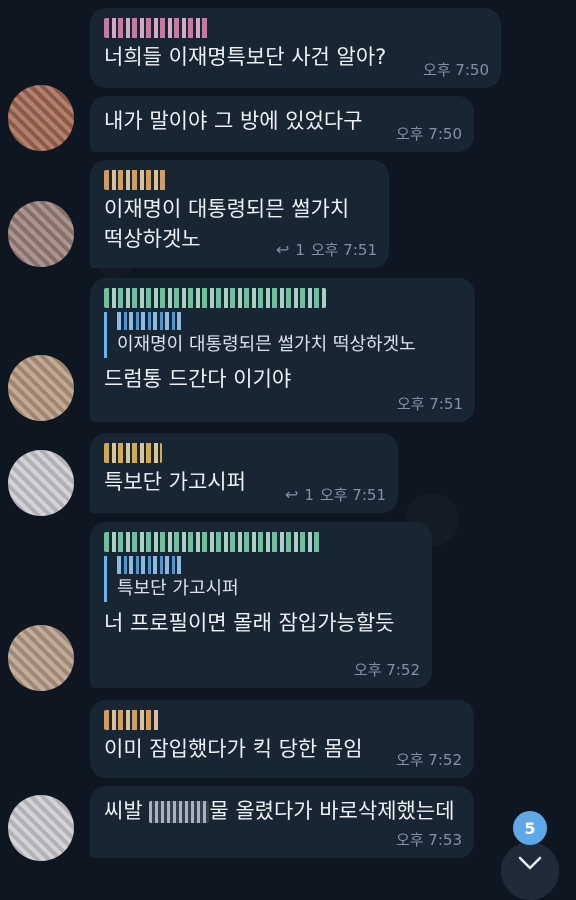 The image size is (576, 900). What do you see at coordinates (530, 871) in the screenshot?
I see `scroll-to-bottom-button` at bounding box center [530, 871].